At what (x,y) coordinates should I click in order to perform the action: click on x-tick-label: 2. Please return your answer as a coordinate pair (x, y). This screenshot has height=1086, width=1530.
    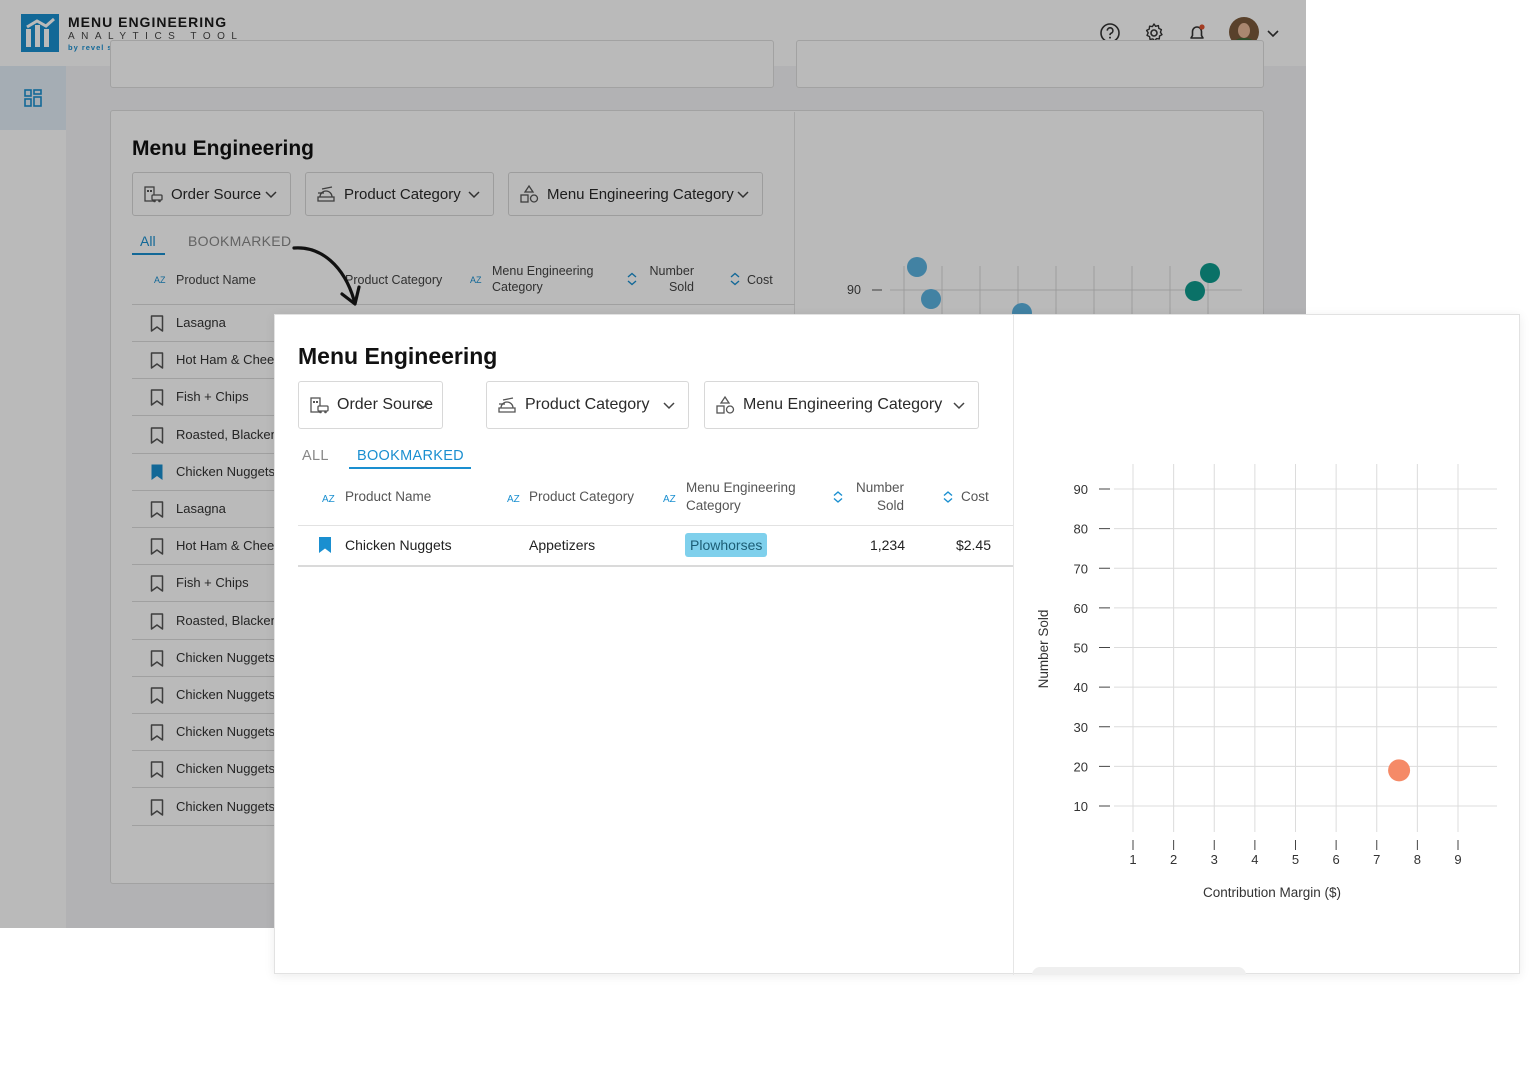
    Looking at the image, I should click on (1173, 859).